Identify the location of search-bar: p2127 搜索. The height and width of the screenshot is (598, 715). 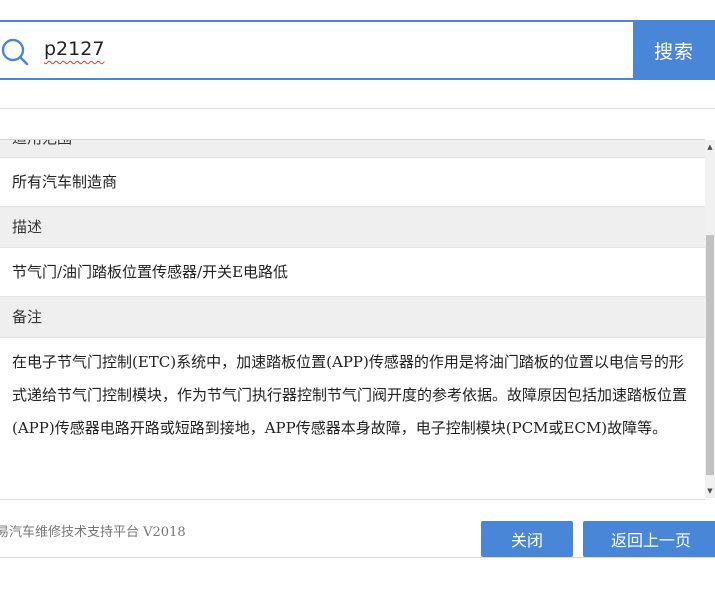
(357, 50).